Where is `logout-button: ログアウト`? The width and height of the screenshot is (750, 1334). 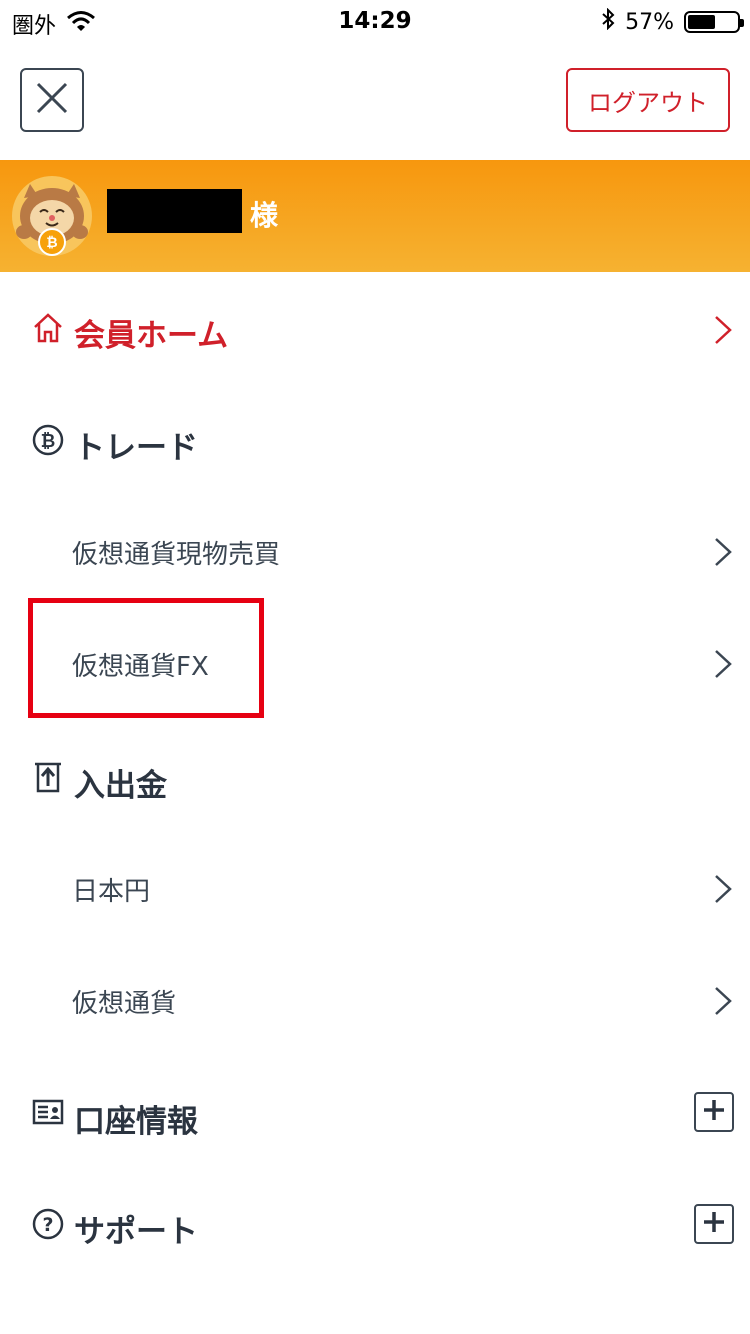
logout-button: ログアウト is located at coordinates (648, 100).